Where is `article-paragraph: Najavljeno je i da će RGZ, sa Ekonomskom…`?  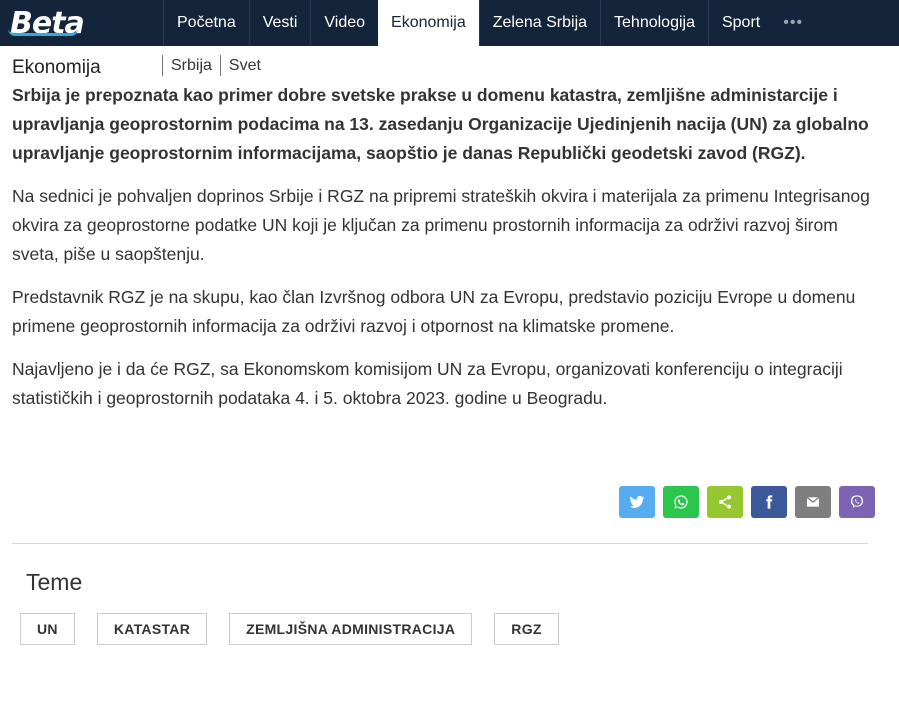 article-paragraph: Najavljeno je i da će RGZ, sa Ekonomskom… is located at coordinates (427, 383).